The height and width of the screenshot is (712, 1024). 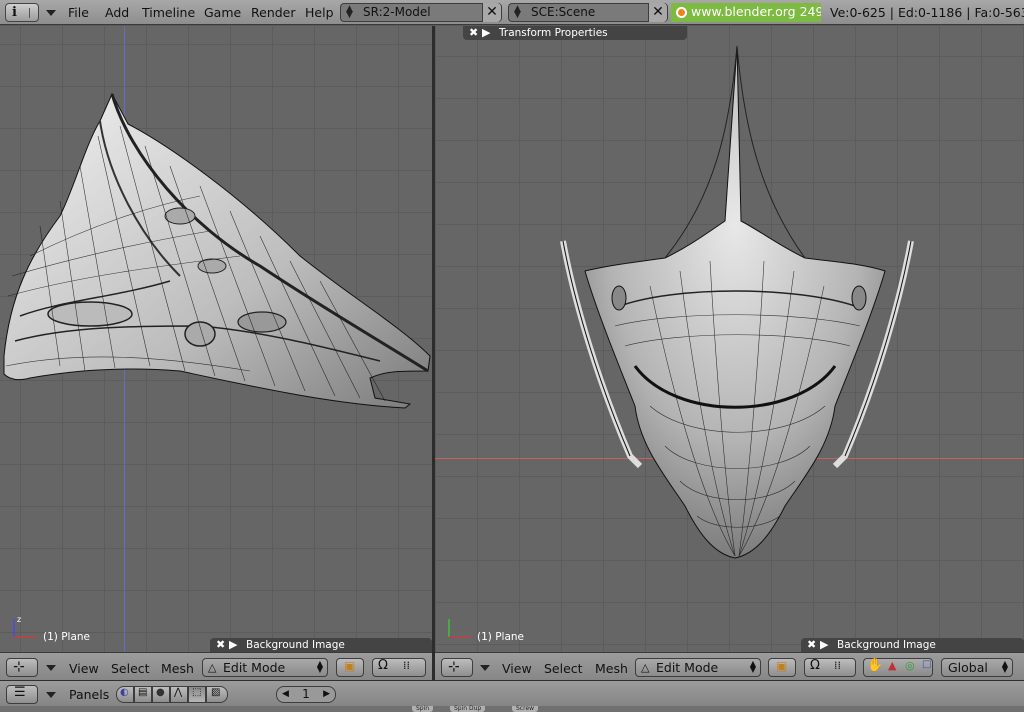 What do you see at coordinates (898, 667) in the screenshot?
I see `manipulator-group: ✋ ▲ ◎ □` at bounding box center [898, 667].